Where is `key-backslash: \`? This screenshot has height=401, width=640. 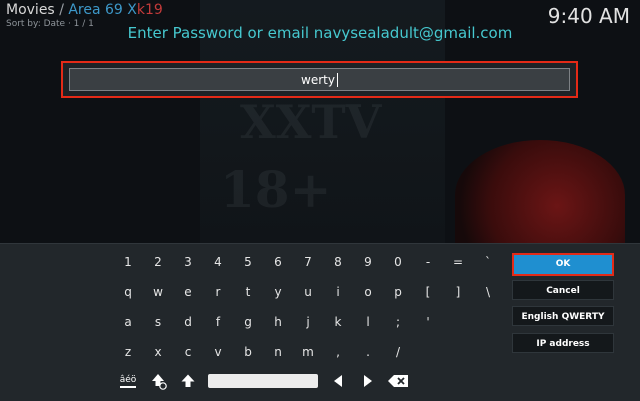
key-backslash: \ is located at coordinates (488, 292).